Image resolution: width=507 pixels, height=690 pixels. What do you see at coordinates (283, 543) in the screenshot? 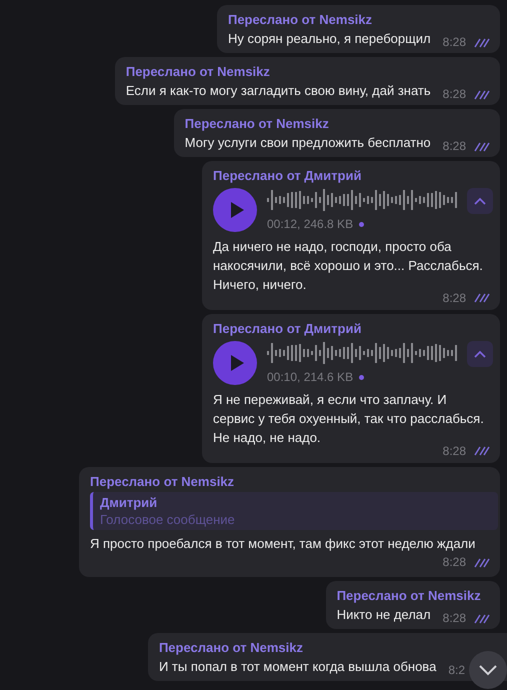
I see `message-text: Я просто проебался в тот момент, там фикс этот неделю ждали` at bounding box center [283, 543].